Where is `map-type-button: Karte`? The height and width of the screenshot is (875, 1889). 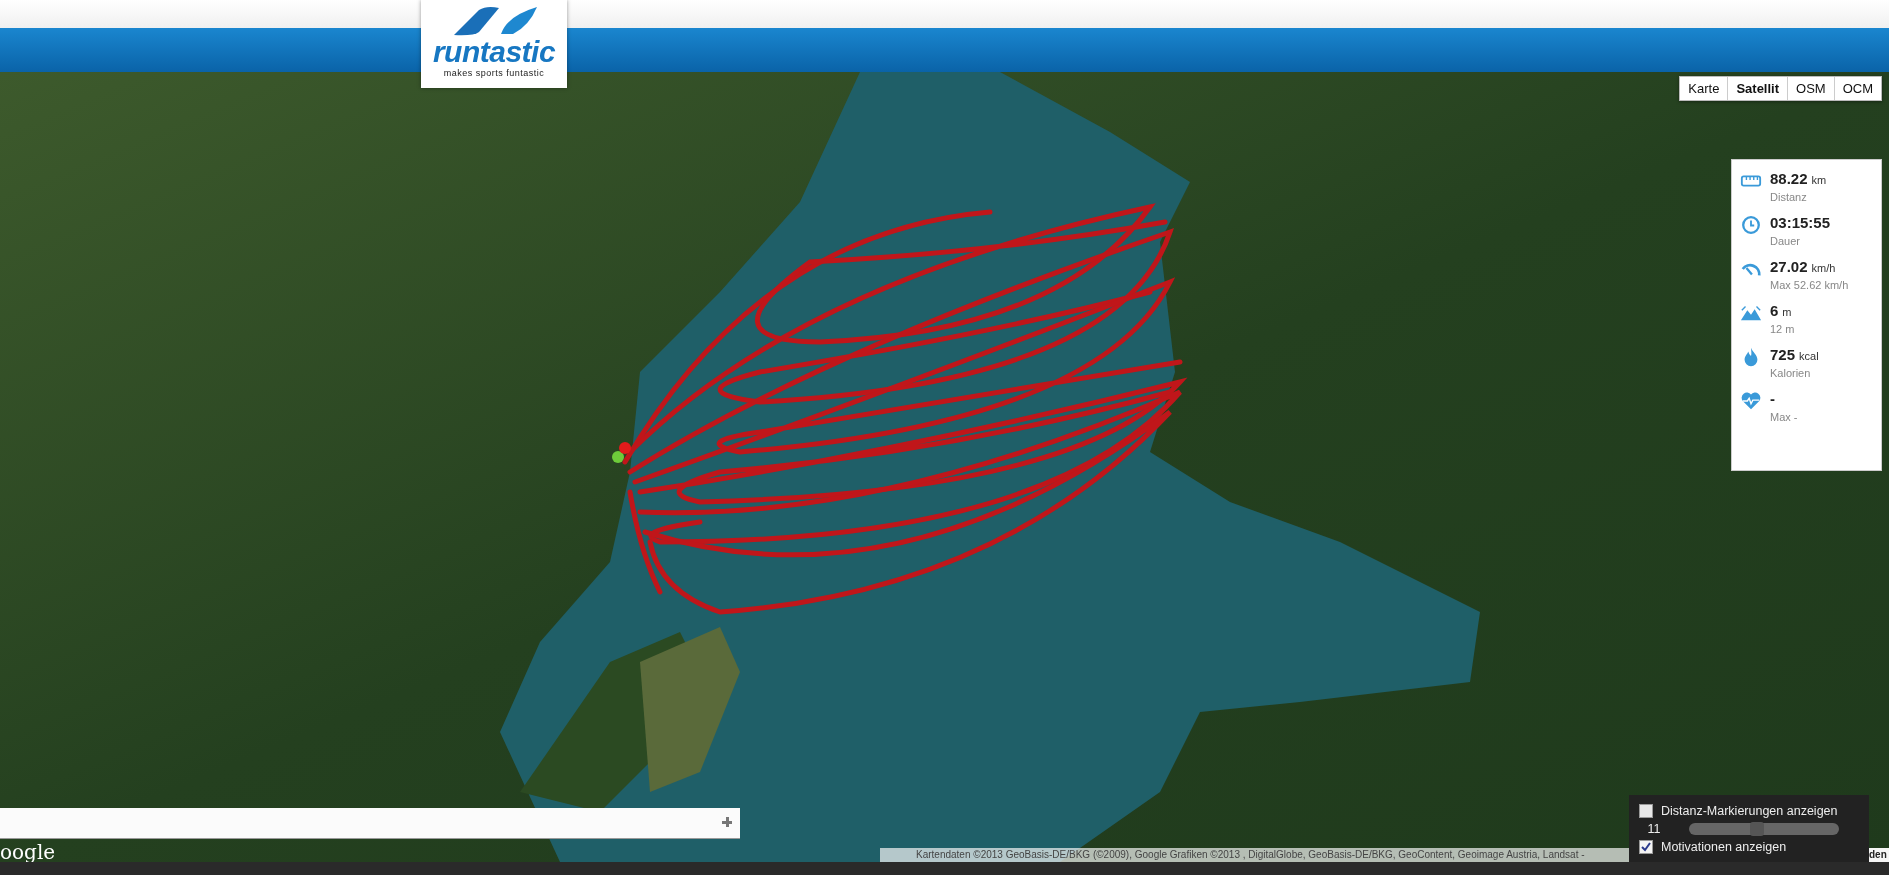 map-type-button: Karte is located at coordinates (1704, 88).